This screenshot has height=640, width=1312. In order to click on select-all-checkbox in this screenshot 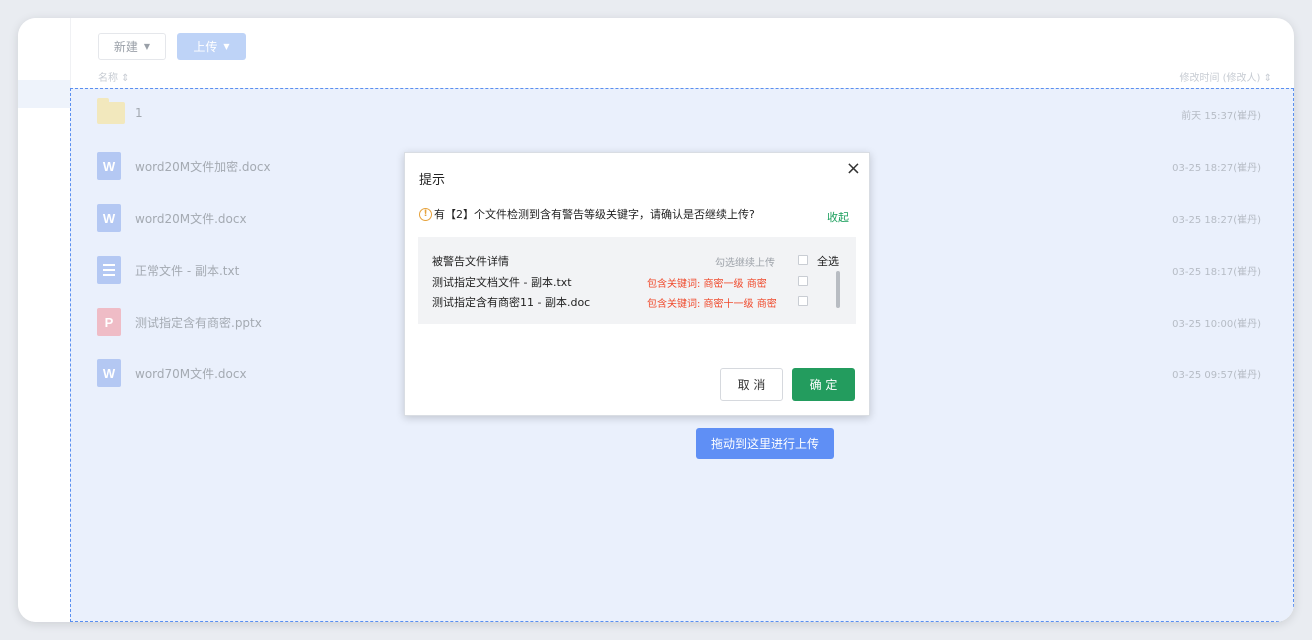, I will do `click(803, 260)`.